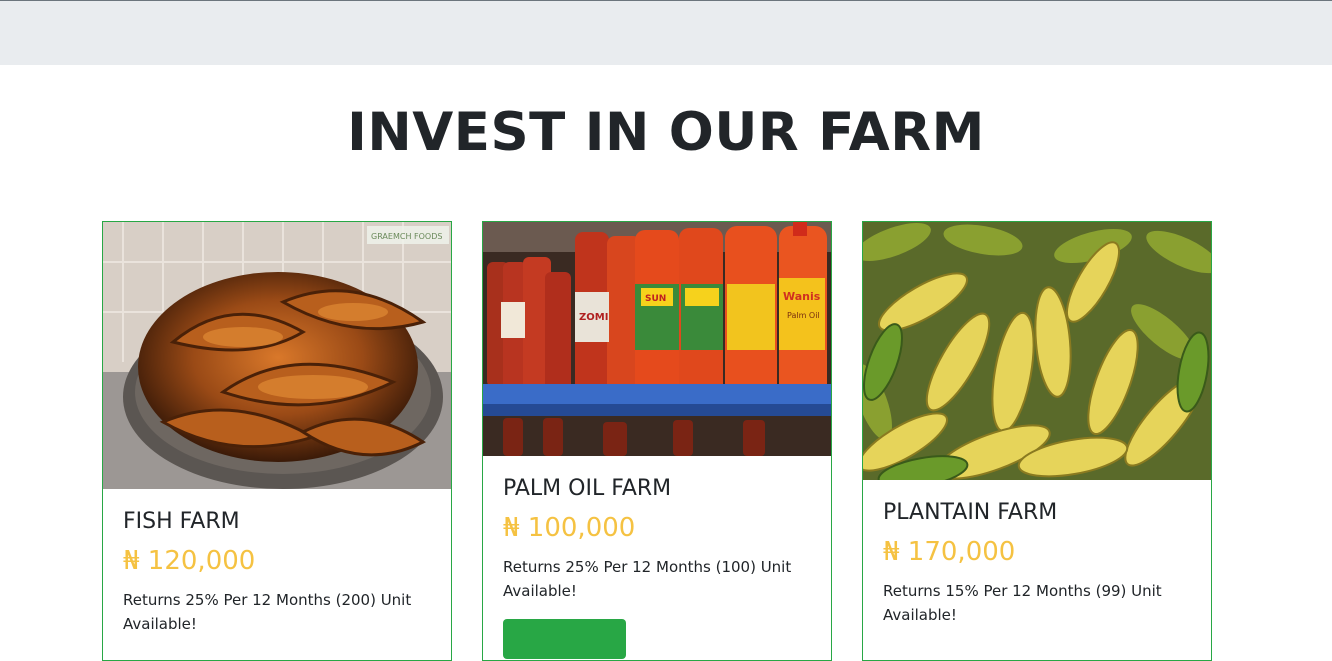 Image resolution: width=1332 pixels, height=661 pixels. Describe the element at coordinates (181, 521) in the screenshot. I see `card-title: FISH FARM` at that location.